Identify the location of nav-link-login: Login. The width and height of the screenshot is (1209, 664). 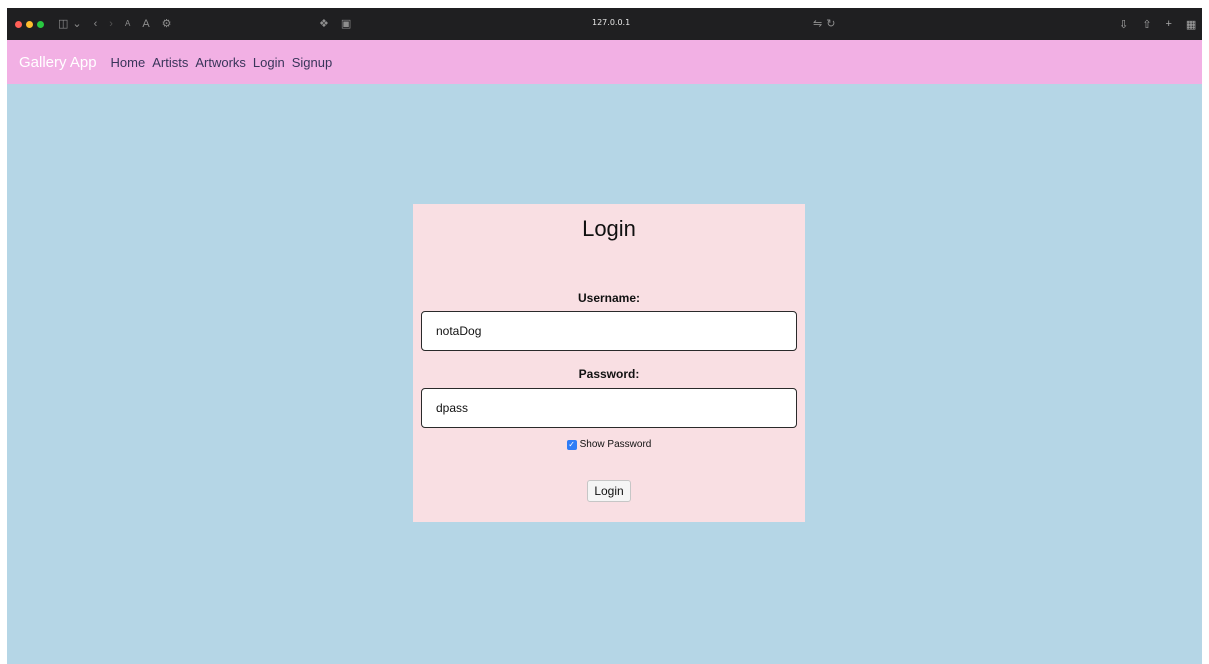
(269, 62).